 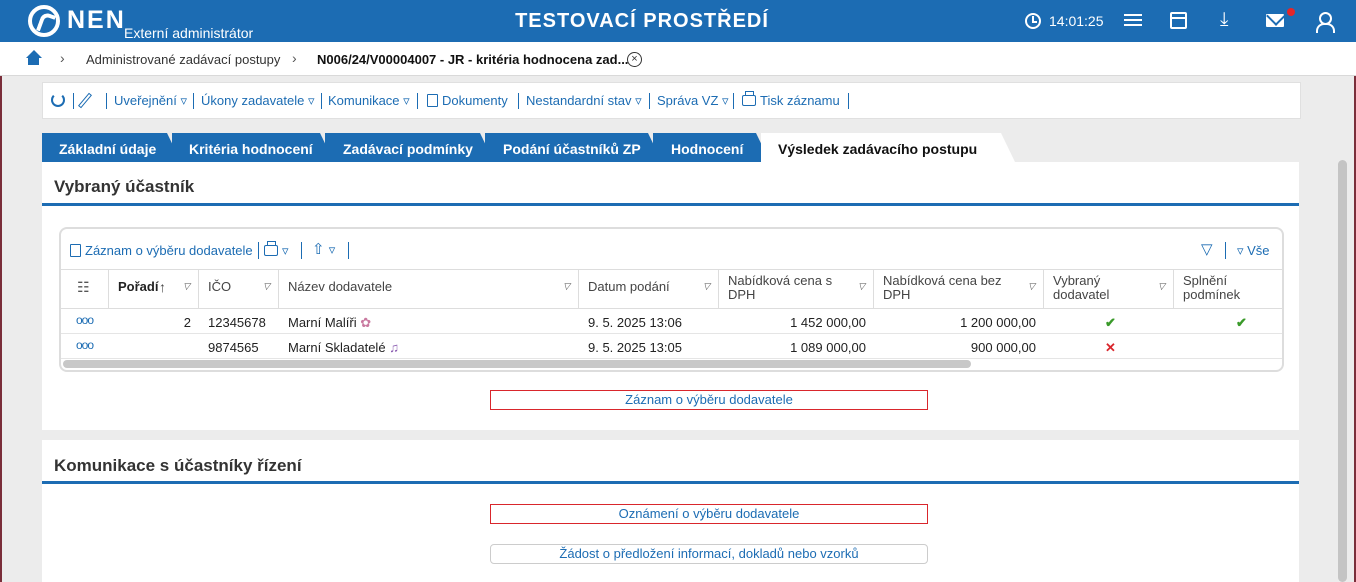 I want to click on menu-icon, so click(x=1133, y=21).